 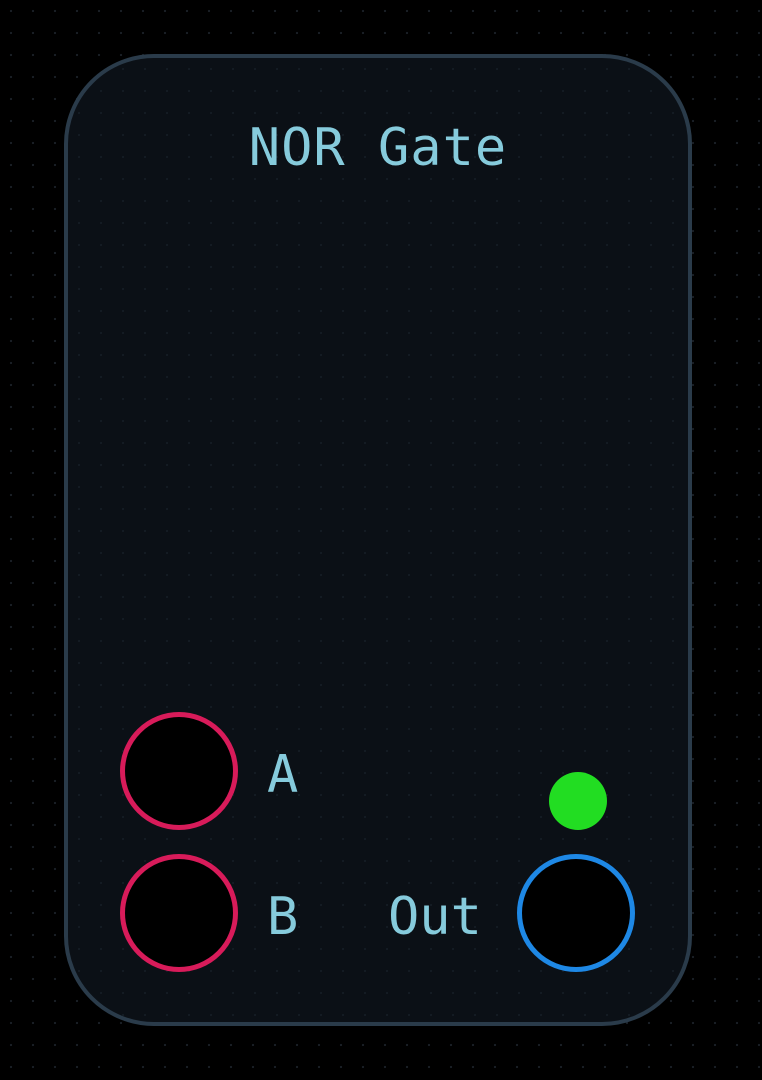 What do you see at coordinates (179, 913) in the screenshot?
I see `input-port-b` at bounding box center [179, 913].